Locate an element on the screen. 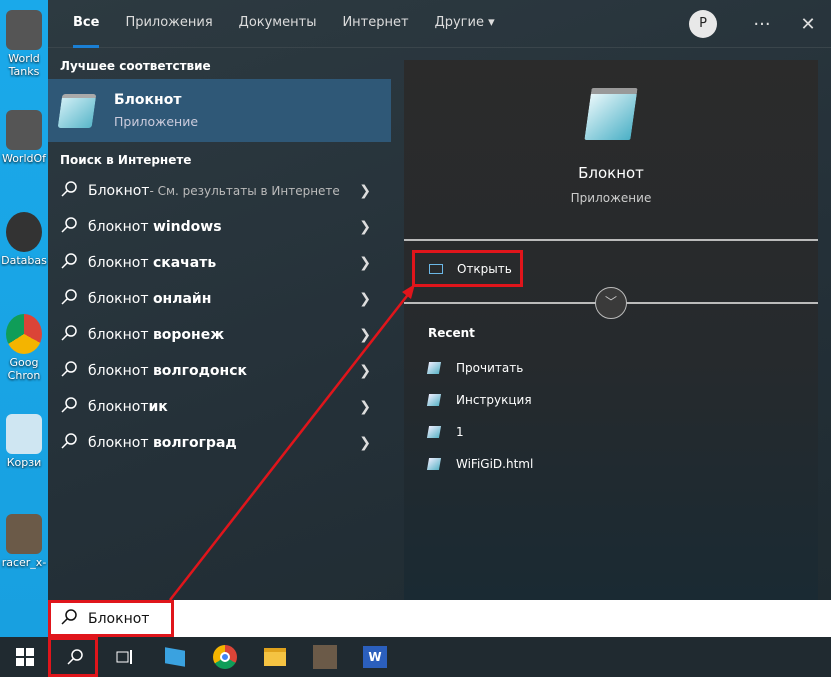  recent-item: 1 is located at coordinates (445, 432).